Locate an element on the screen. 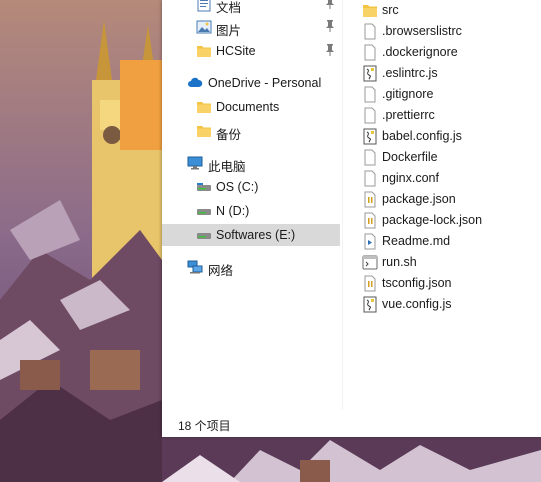 The width and height of the screenshot is (541, 482). file-row-dockerfile: Dockerfile is located at coordinates (448, 157).